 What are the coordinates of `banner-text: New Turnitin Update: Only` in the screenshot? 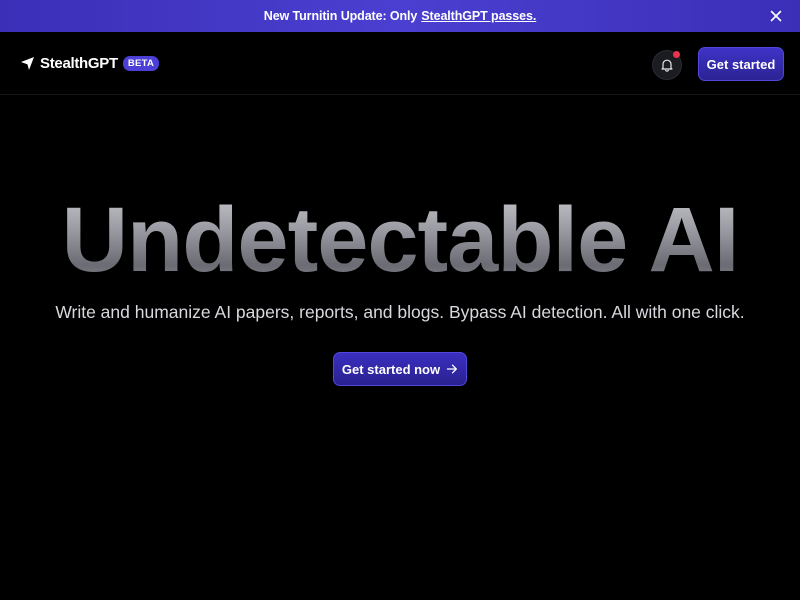 It's located at (340, 16).